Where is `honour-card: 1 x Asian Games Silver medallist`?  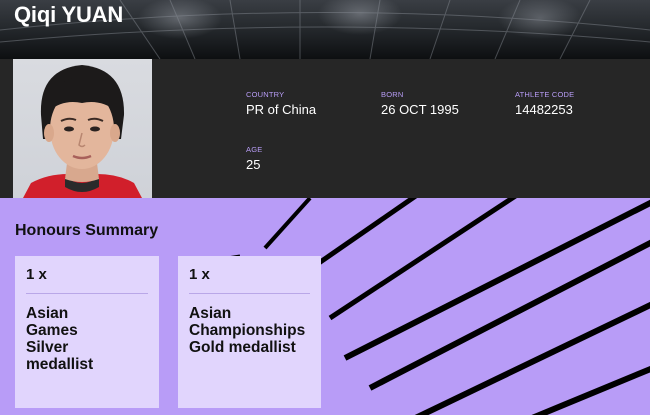
honour-card: 1 x Asian Games Silver medallist is located at coordinates (87, 332).